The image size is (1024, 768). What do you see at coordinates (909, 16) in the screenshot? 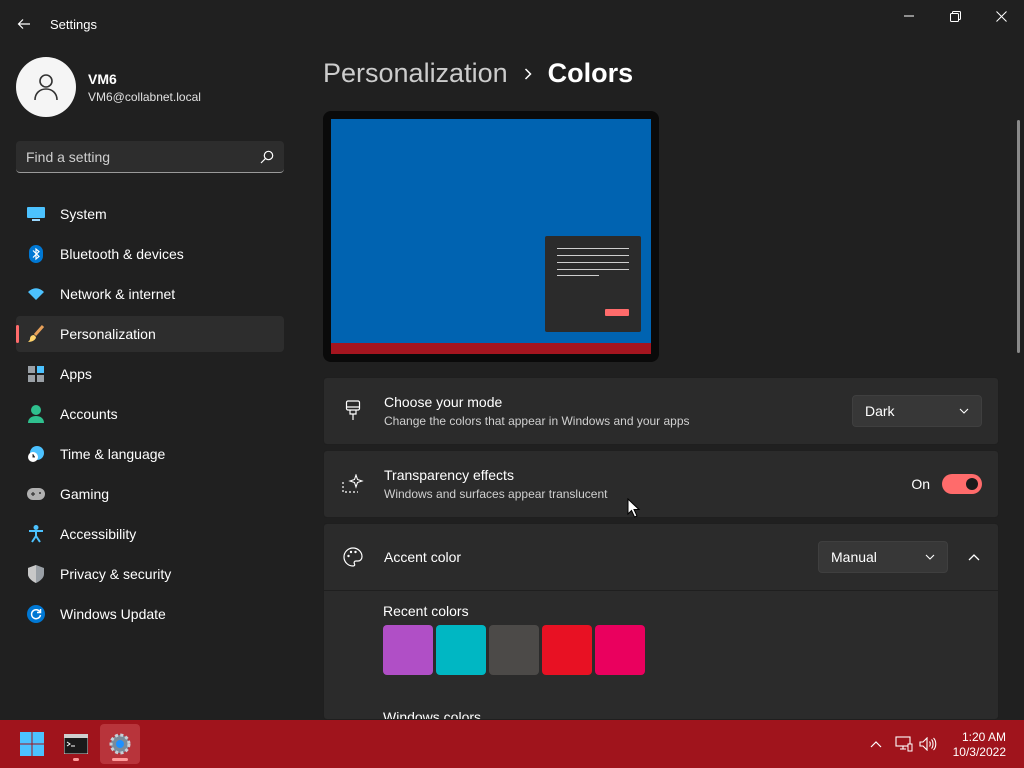
I see `minimize-button` at bounding box center [909, 16].